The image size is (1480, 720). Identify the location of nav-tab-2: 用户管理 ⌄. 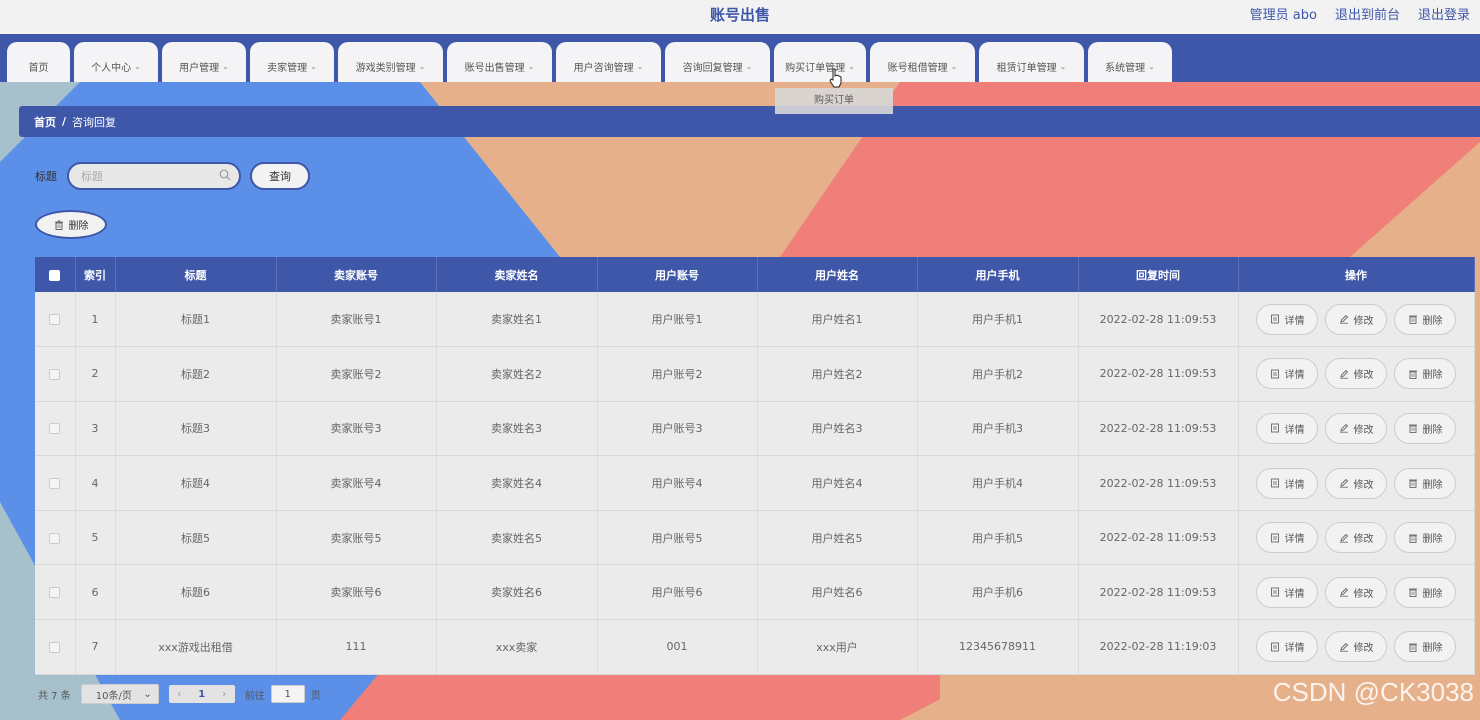
(204, 62).